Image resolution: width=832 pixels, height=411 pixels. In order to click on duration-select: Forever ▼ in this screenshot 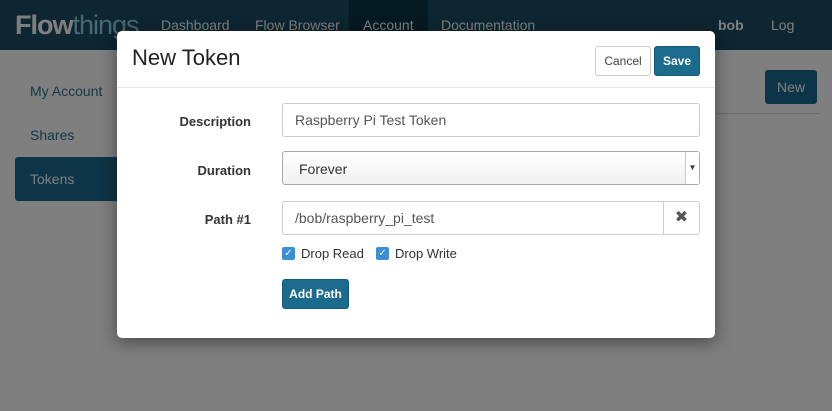, I will do `click(491, 168)`.